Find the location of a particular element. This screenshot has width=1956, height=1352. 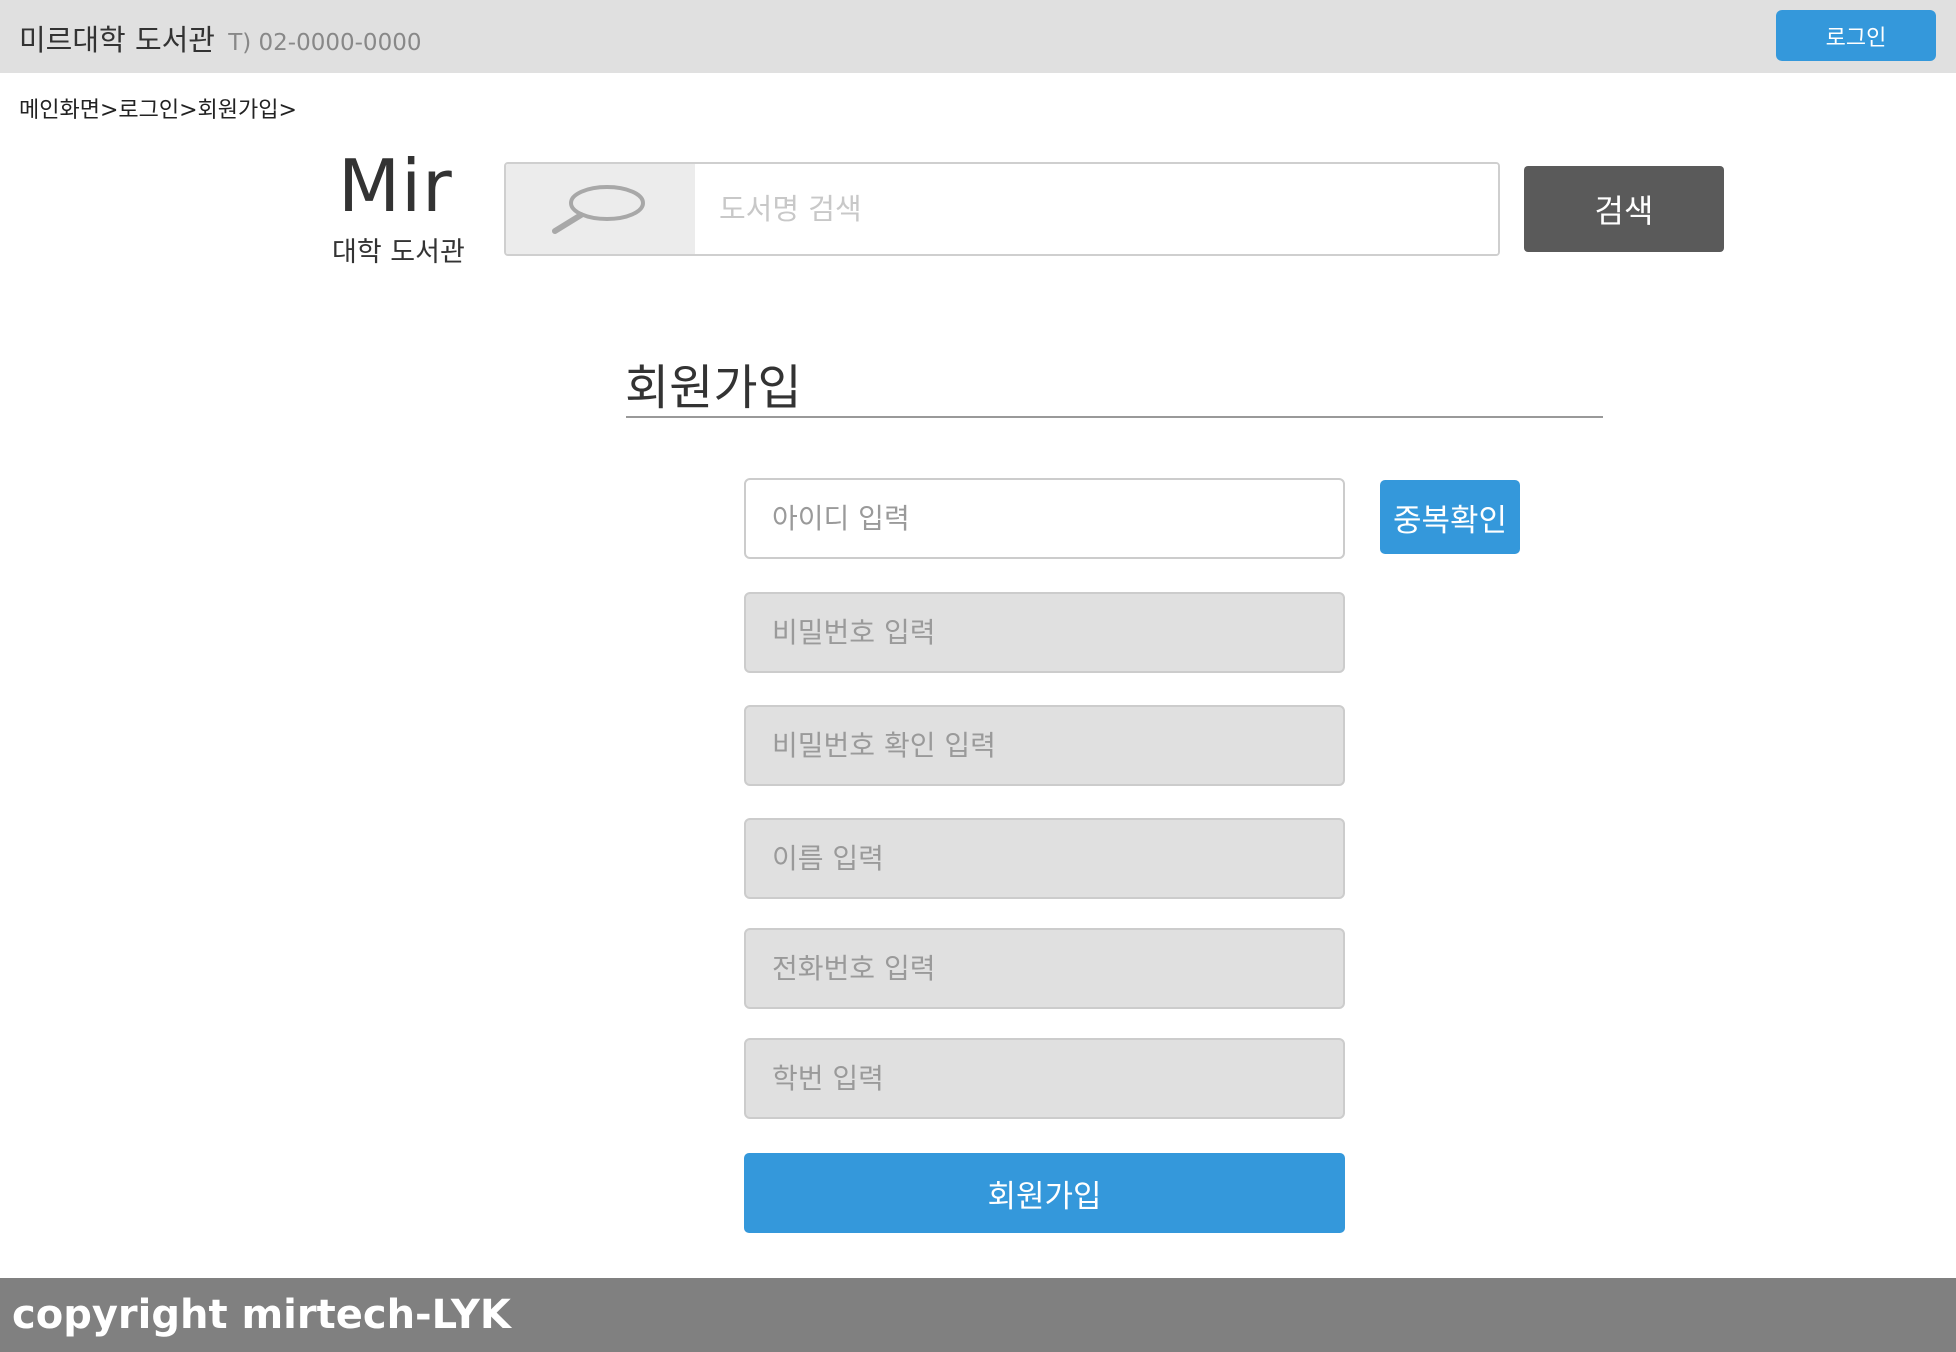

signup-submit-button: 회원가입 is located at coordinates (1044, 1193).